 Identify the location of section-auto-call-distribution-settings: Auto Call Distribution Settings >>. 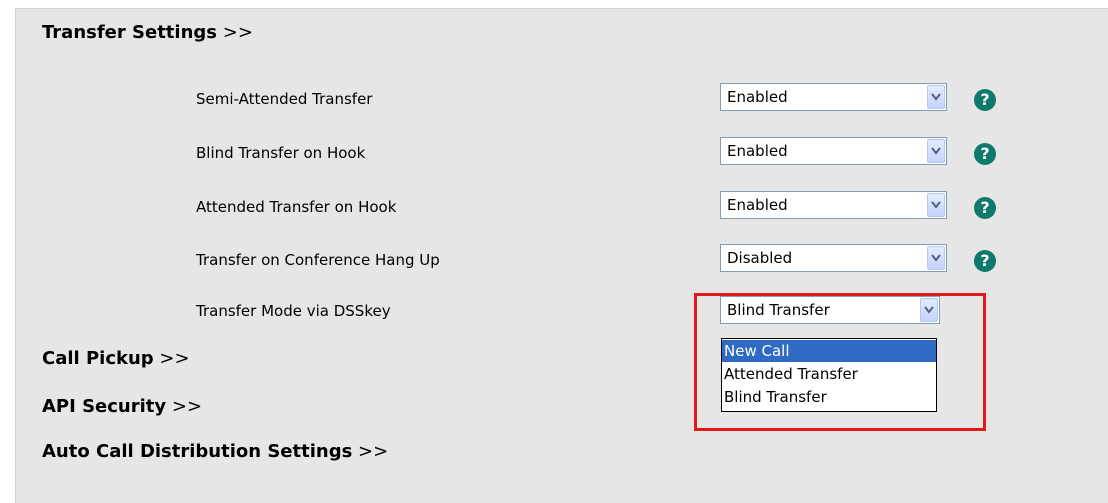
(215, 452).